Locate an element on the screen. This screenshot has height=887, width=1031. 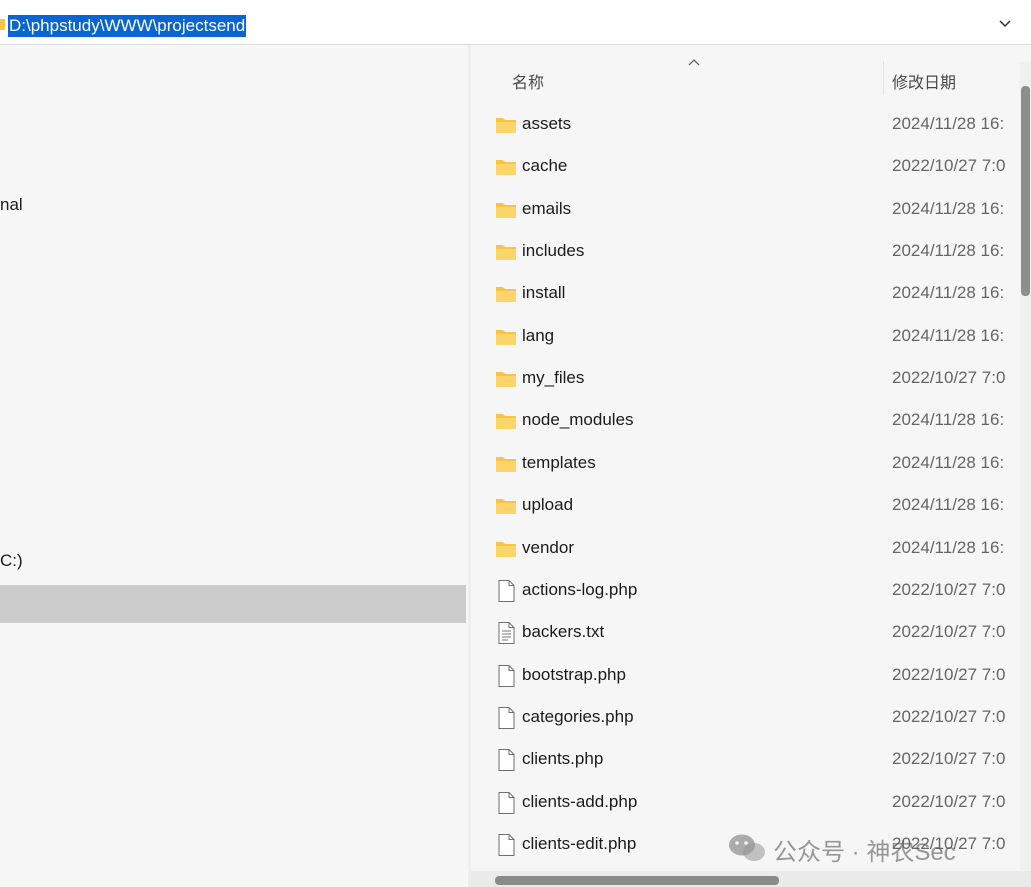
file-name: clients.php is located at coordinates (563, 759).